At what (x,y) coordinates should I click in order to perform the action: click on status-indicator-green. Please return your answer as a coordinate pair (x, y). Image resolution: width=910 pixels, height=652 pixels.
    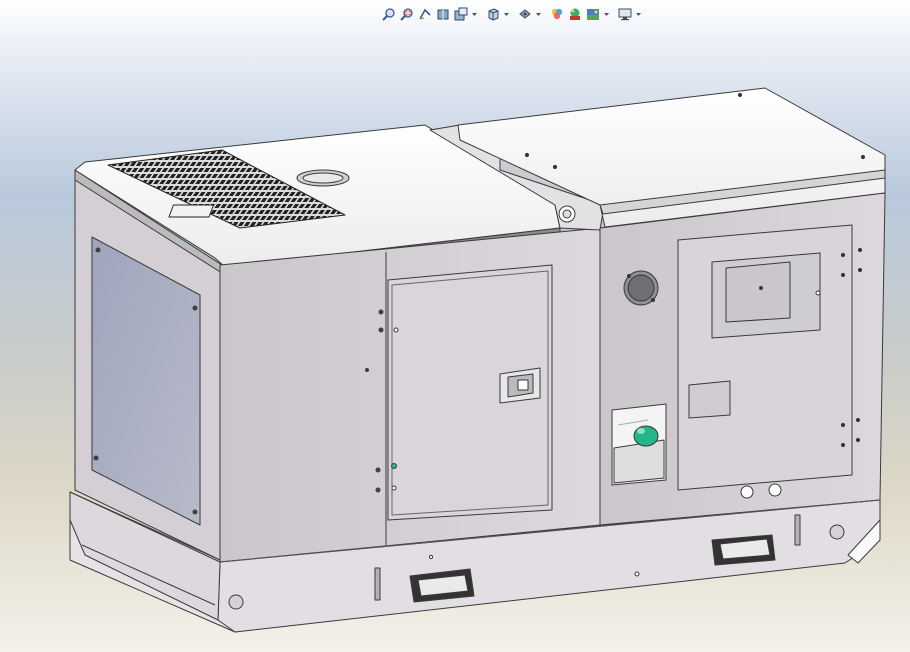
    Looking at the image, I should click on (394, 466).